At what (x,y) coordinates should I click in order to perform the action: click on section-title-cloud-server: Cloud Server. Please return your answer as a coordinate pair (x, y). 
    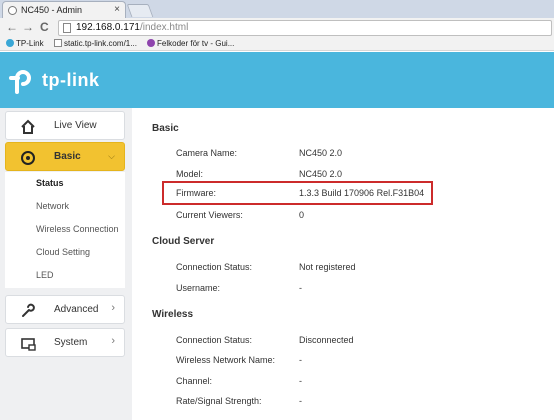
    Looking at the image, I should click on (183, 241).